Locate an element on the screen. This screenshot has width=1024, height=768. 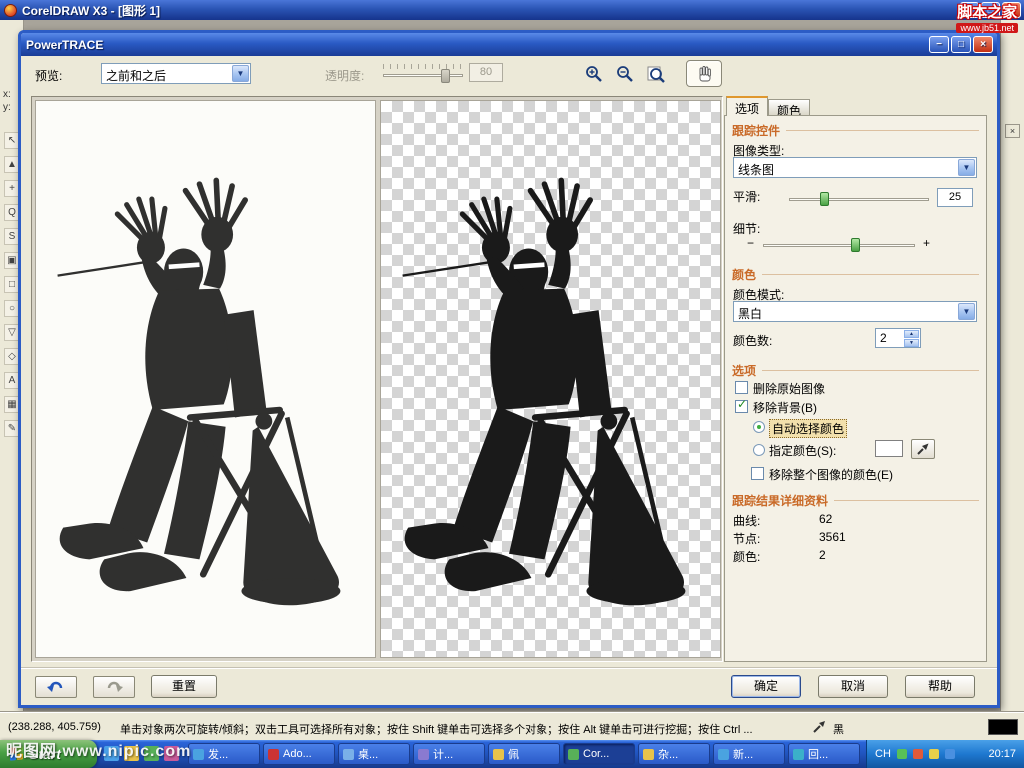
panel-tabs: 选项 颜色 is located at coordinates (768, 107).